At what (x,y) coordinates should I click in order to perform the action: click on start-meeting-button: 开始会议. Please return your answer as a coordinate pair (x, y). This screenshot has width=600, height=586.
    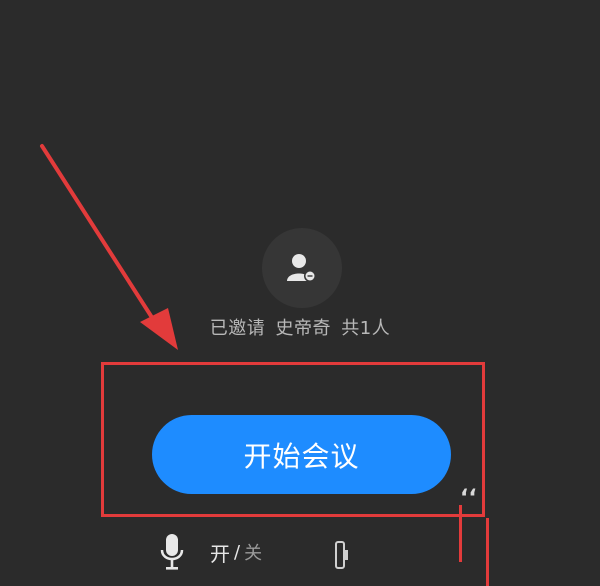
    Looking at the image, I should click on (301, 454).